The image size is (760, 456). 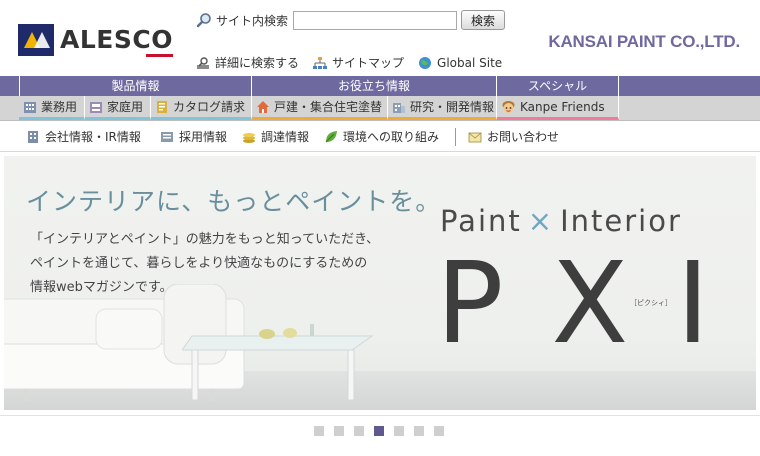 I want to click on sub-item-recruit-label: 採用情報, so click(x=203, y=137).